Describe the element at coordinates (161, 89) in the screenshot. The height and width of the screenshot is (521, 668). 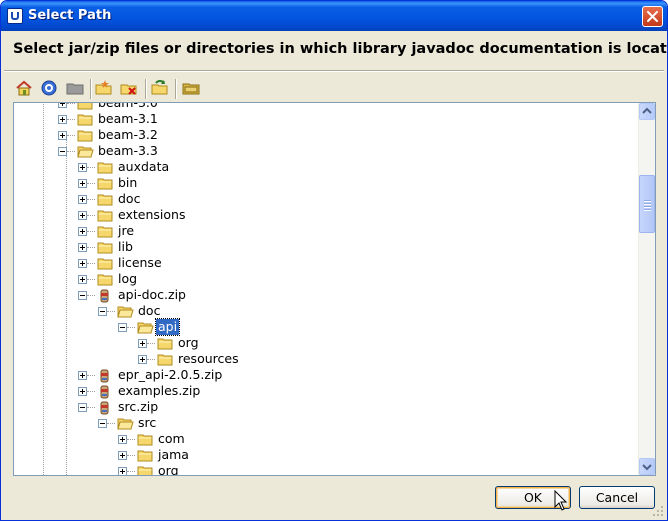
I see `refresh-icon` at that location.